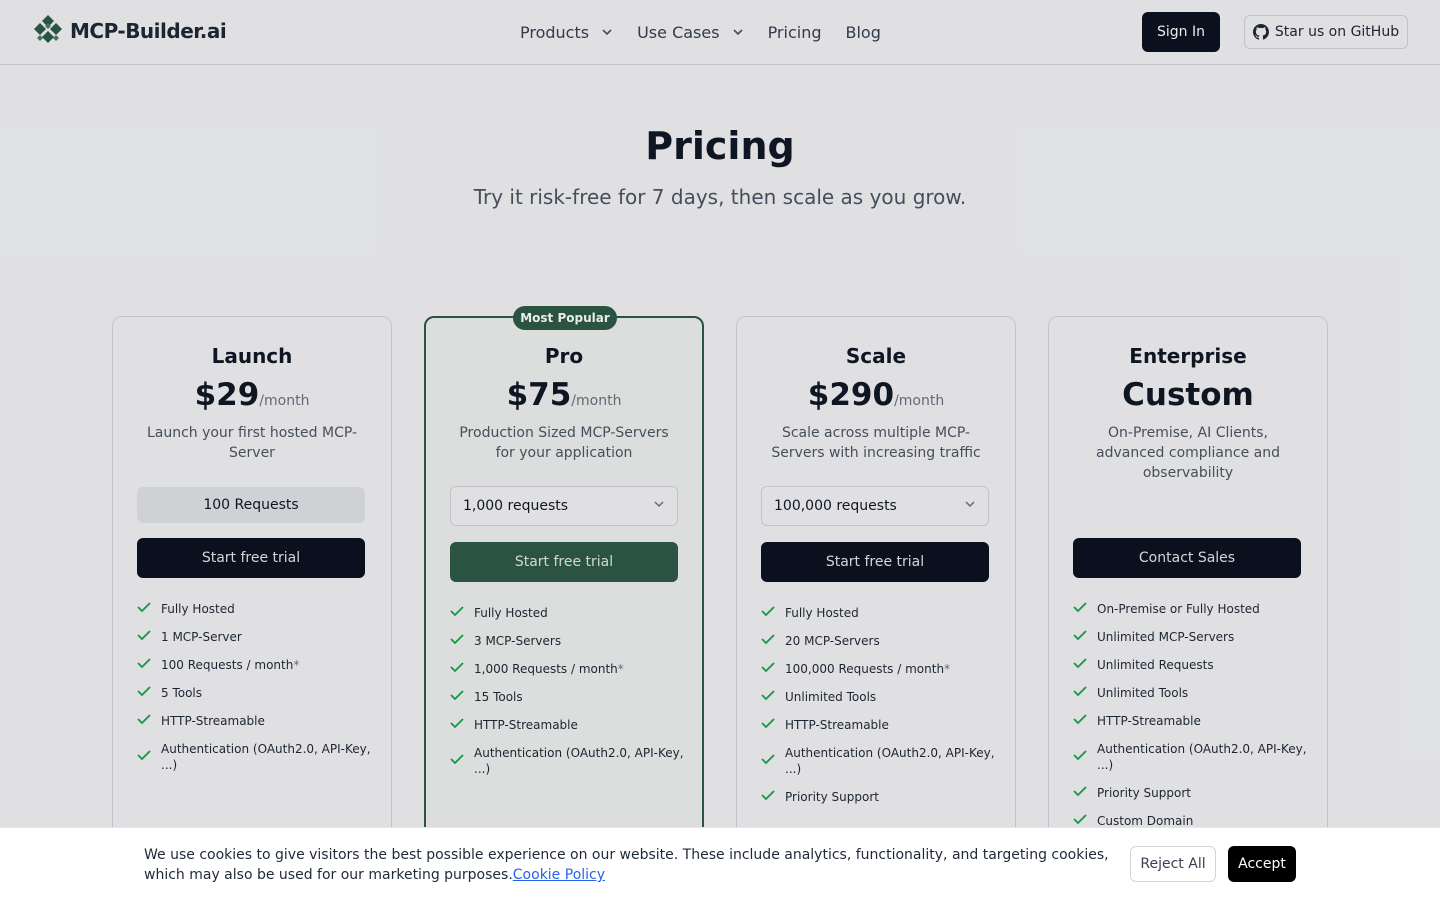  I want to click on price-period: /month, so click(284, 401).